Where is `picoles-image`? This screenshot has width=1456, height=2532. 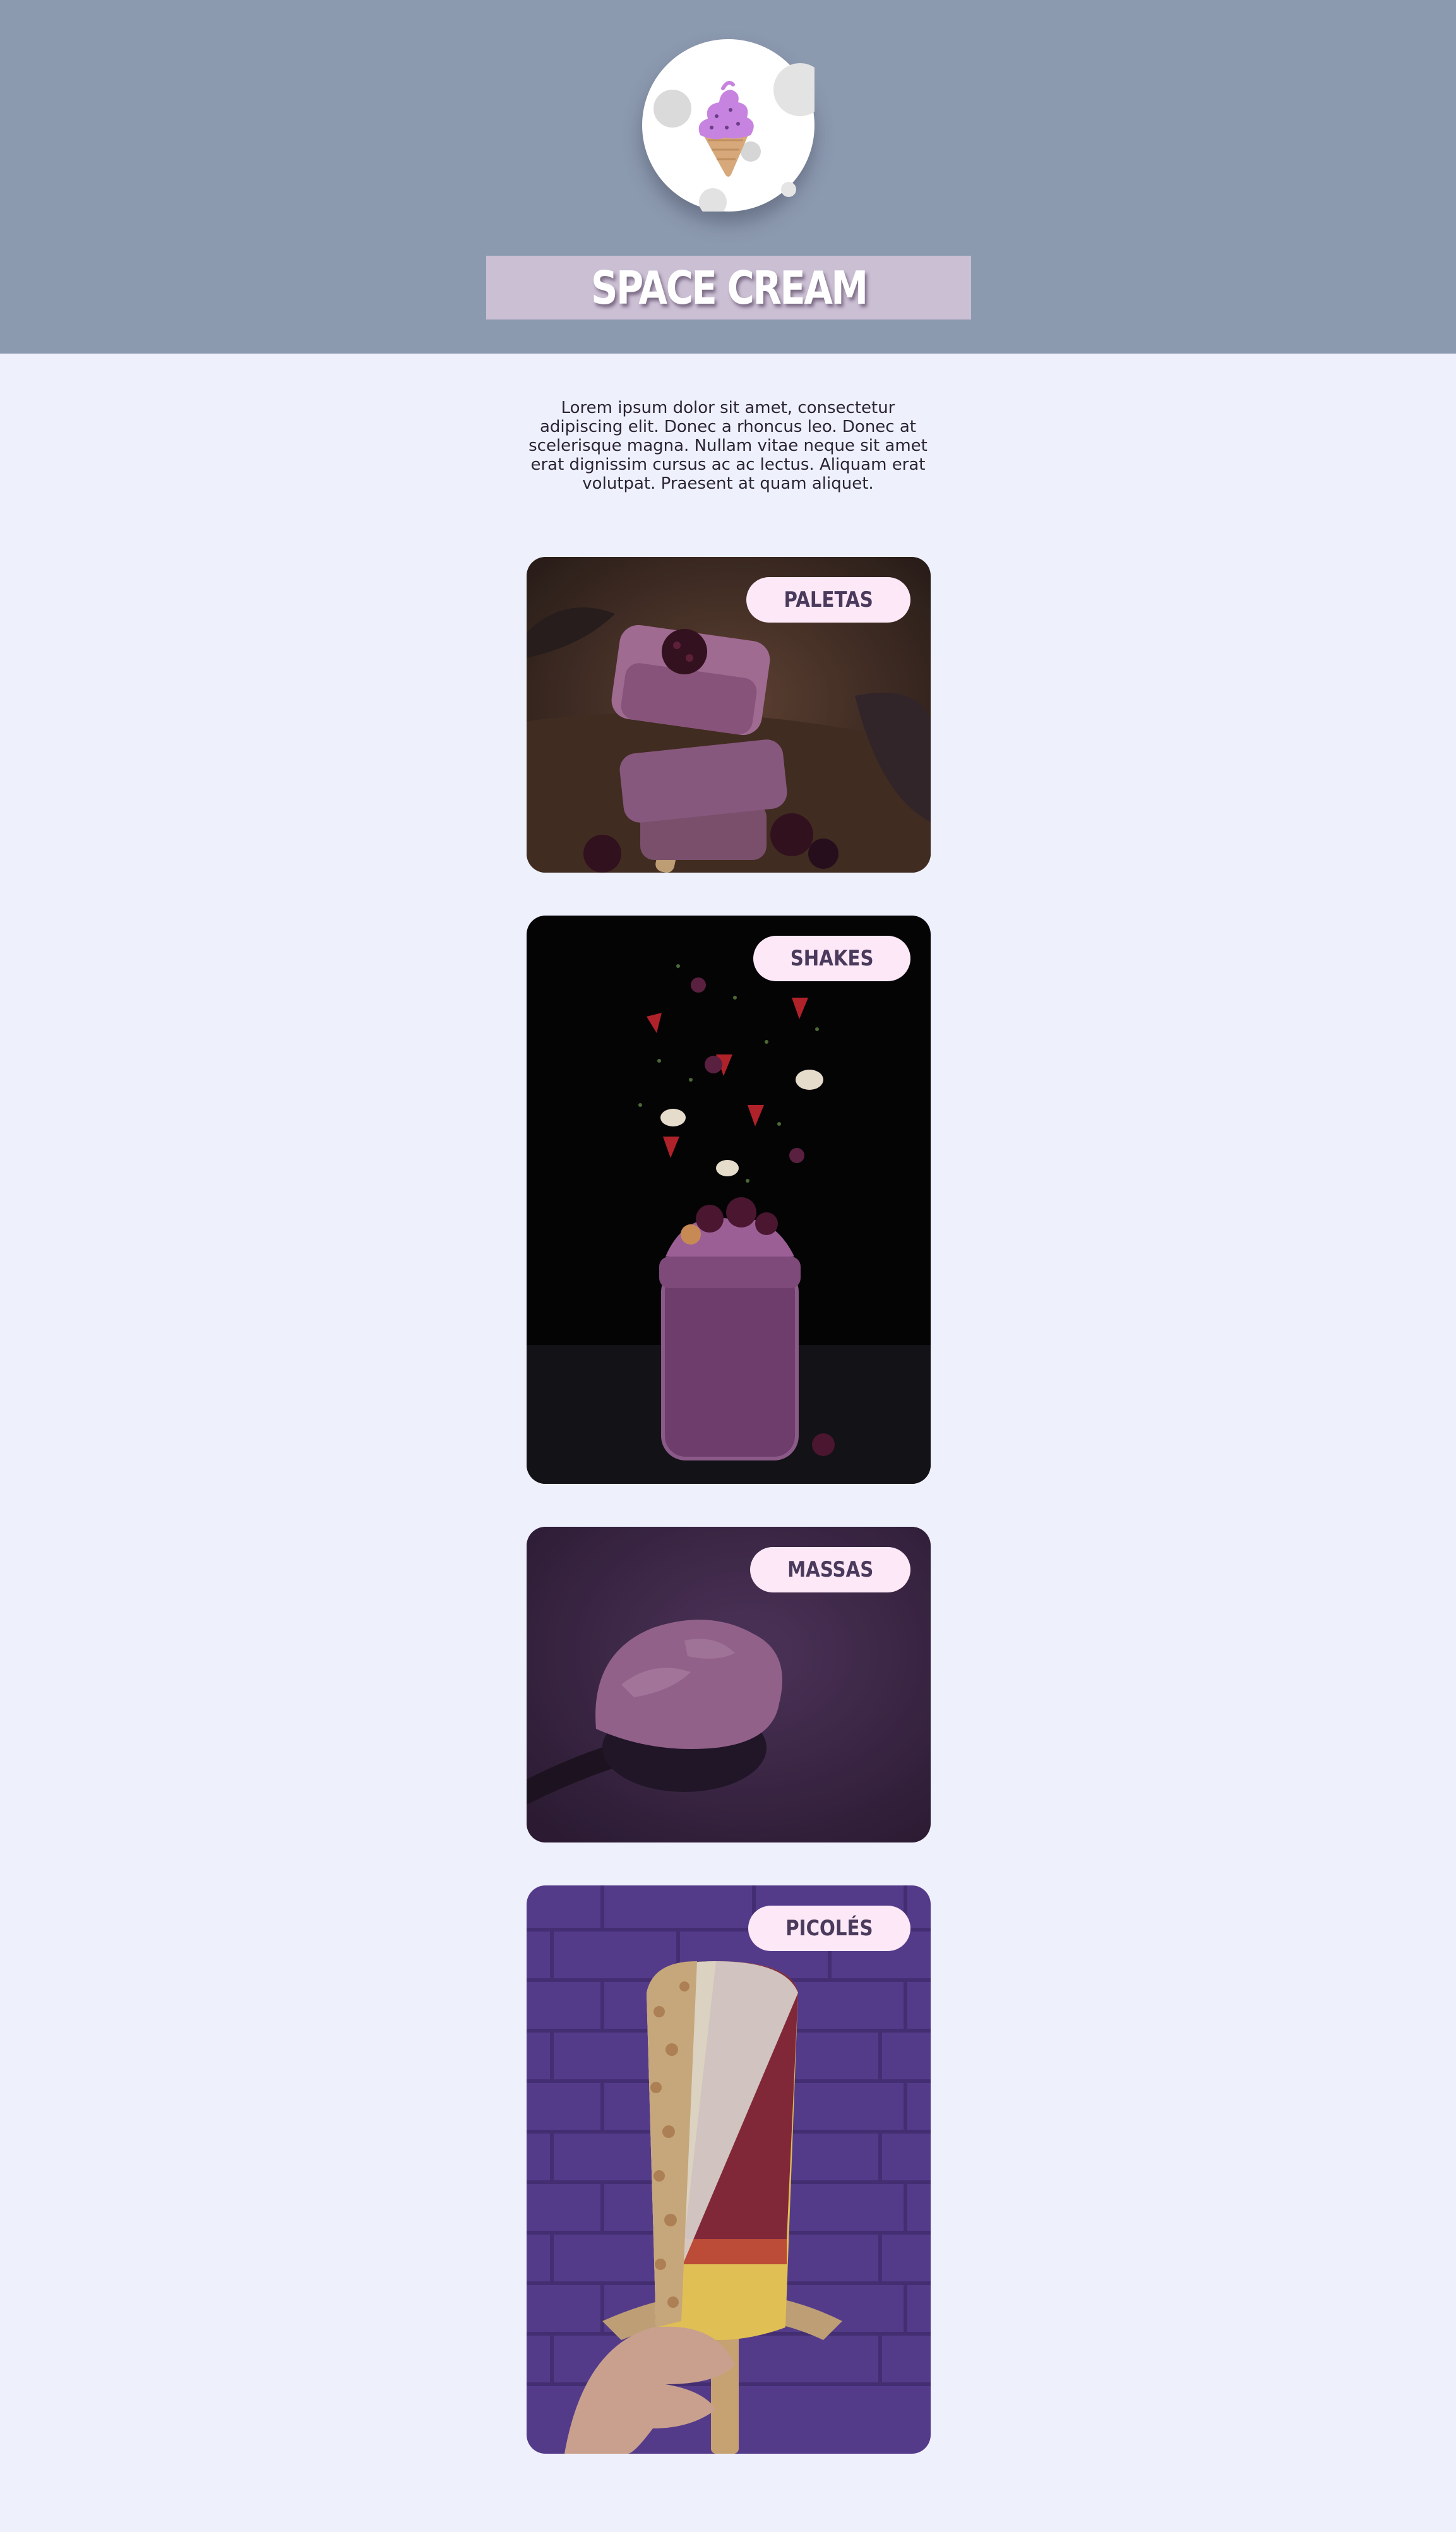 picoles-image is located at coordinates (729, 2169).